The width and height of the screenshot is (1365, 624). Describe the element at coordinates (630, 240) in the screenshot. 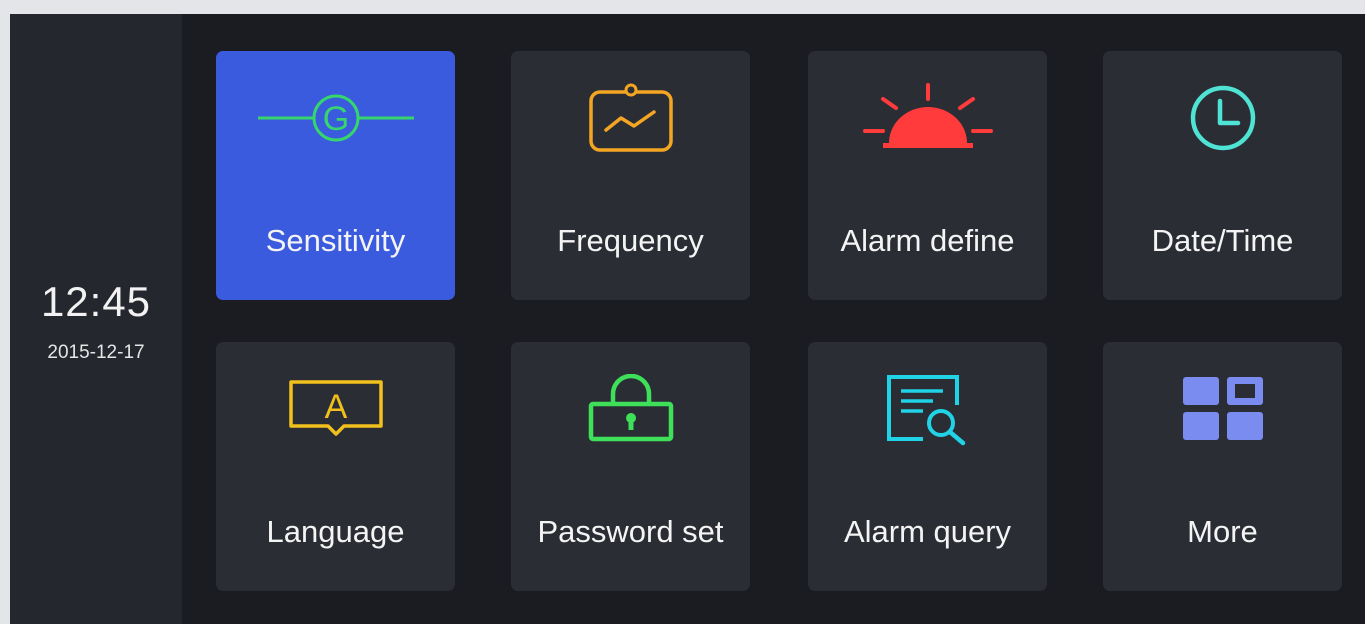

I see `frequency-label: Frequency` at that location.